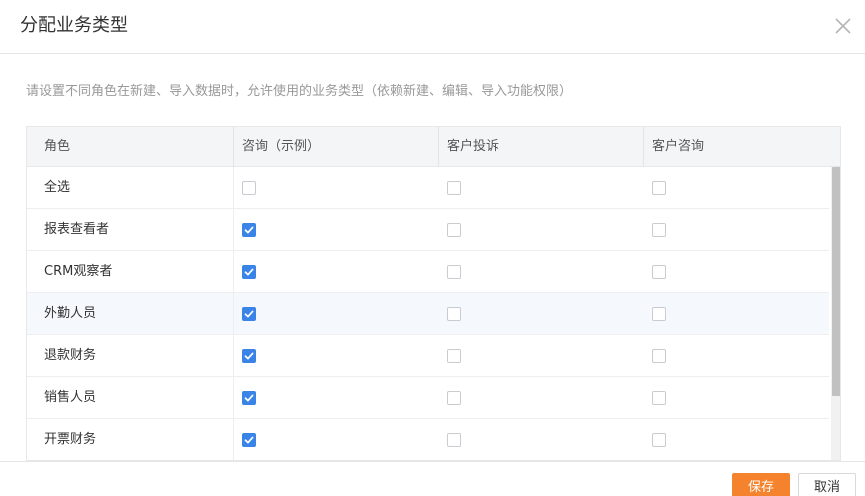  I want to click on scrollbar-thumb, so click(836, 281).